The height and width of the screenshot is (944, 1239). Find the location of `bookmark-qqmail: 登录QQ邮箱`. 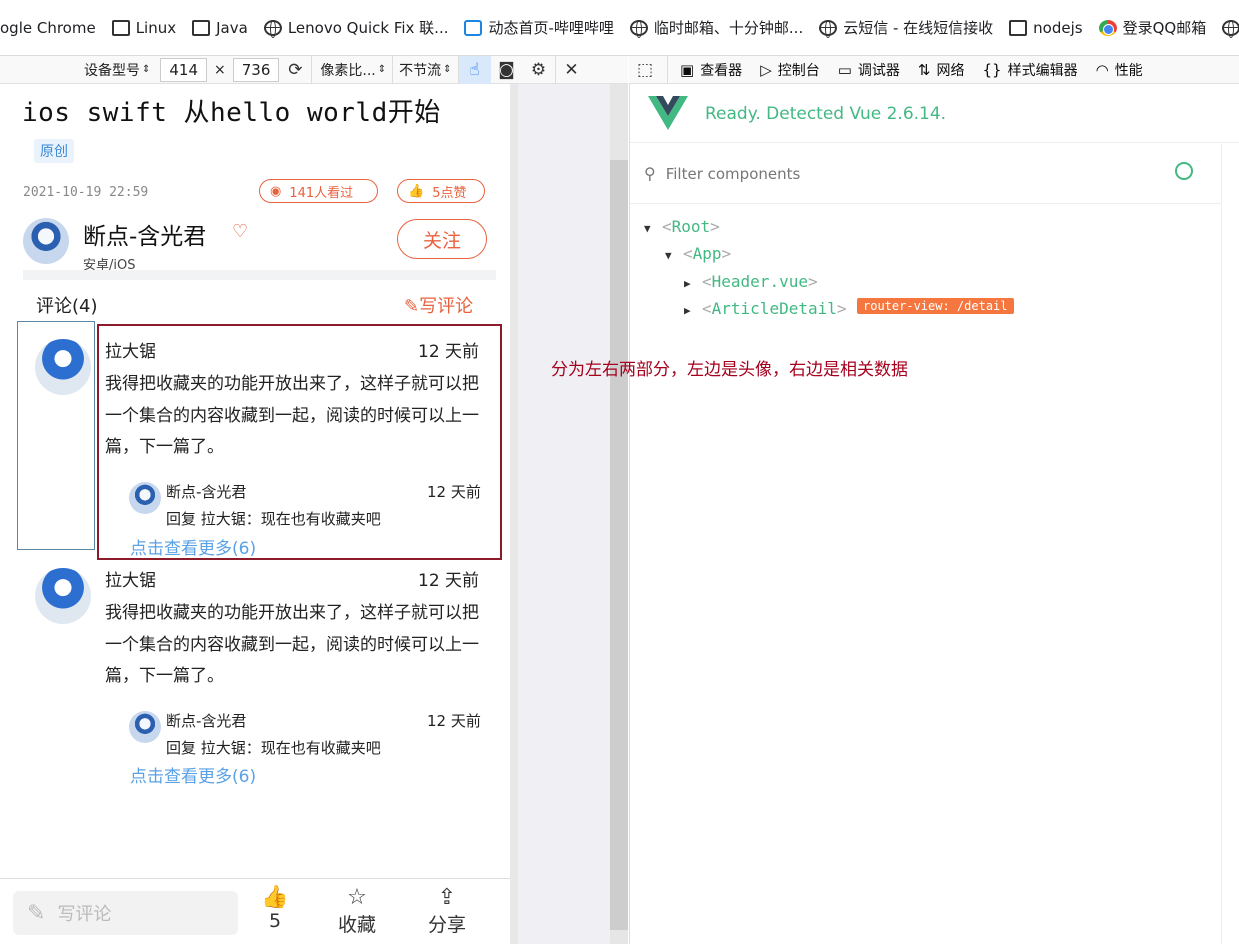

bookmark-qqmail: 登录QQ邮箱 is located at coordinates (1152, 27).